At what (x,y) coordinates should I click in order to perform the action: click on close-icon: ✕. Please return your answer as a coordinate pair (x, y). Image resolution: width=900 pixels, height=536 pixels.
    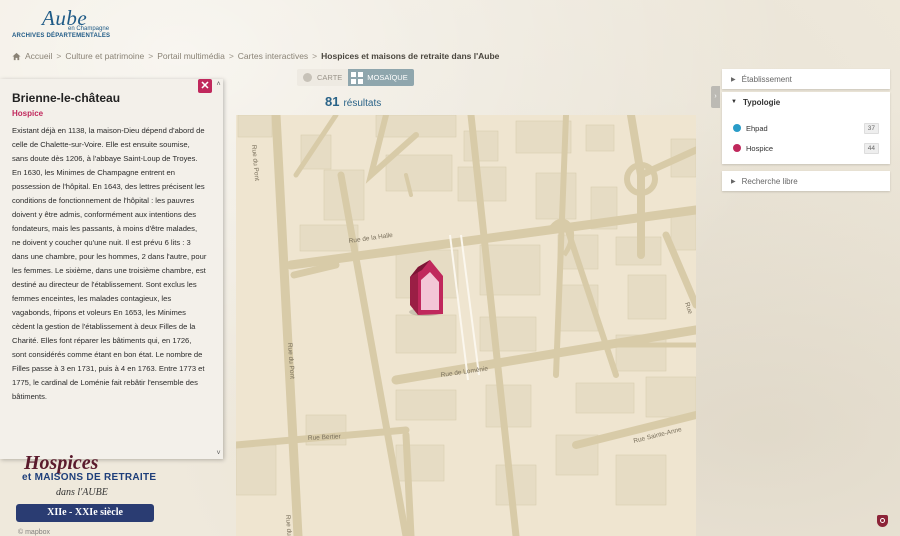
    Looking at the image, I should click on (205, 86).